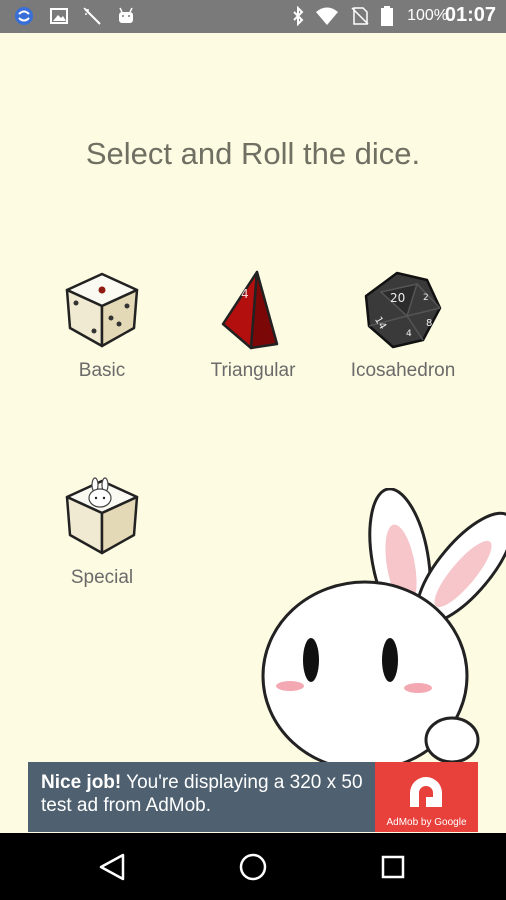 The height and width of the screenshot is (900, 506). I want to click on special-die-icon, so click(102, 516).